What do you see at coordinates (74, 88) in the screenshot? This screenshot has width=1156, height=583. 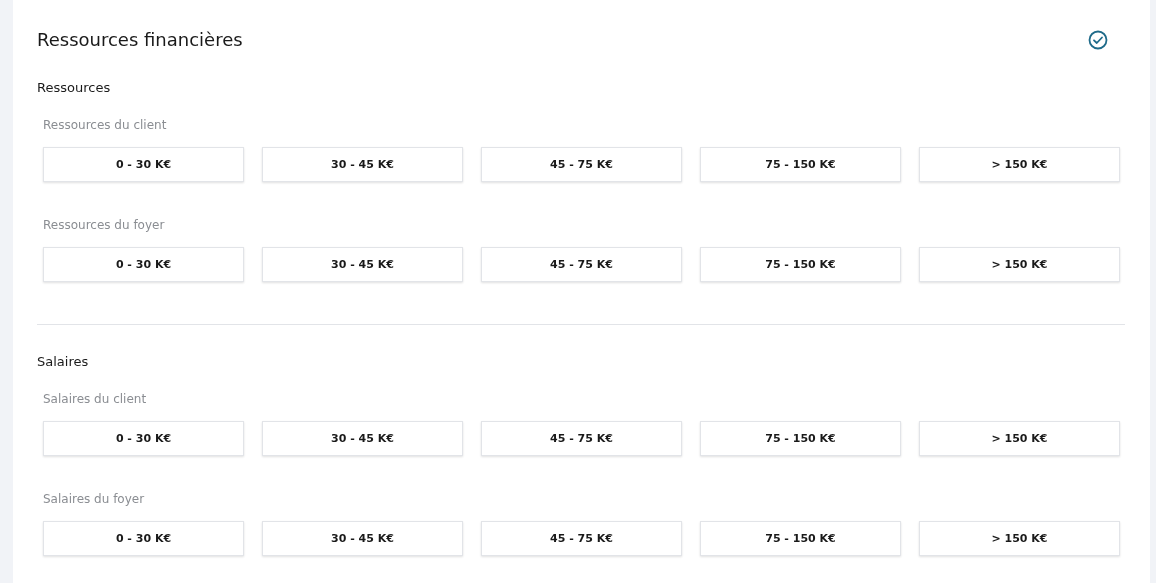 I see `section-title: Ressources` at bounding box center [74, 88].